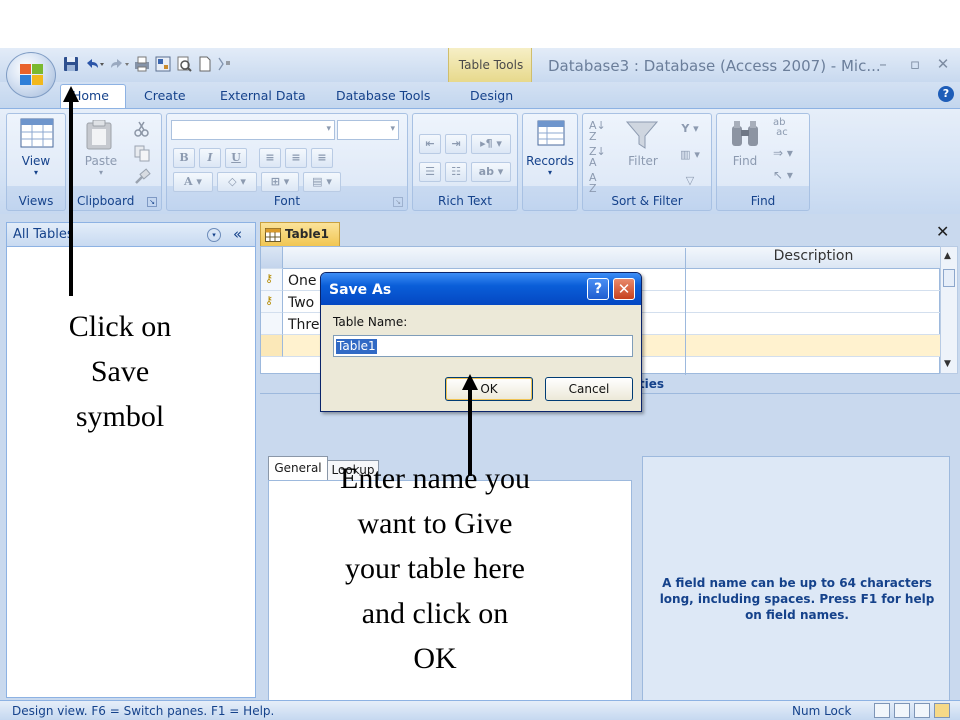 This screenshot has height=720, width=960. Describe the element at coordinates (456, 144) in the screenshot. I see `increase-indent-button: ⇥` at that location.